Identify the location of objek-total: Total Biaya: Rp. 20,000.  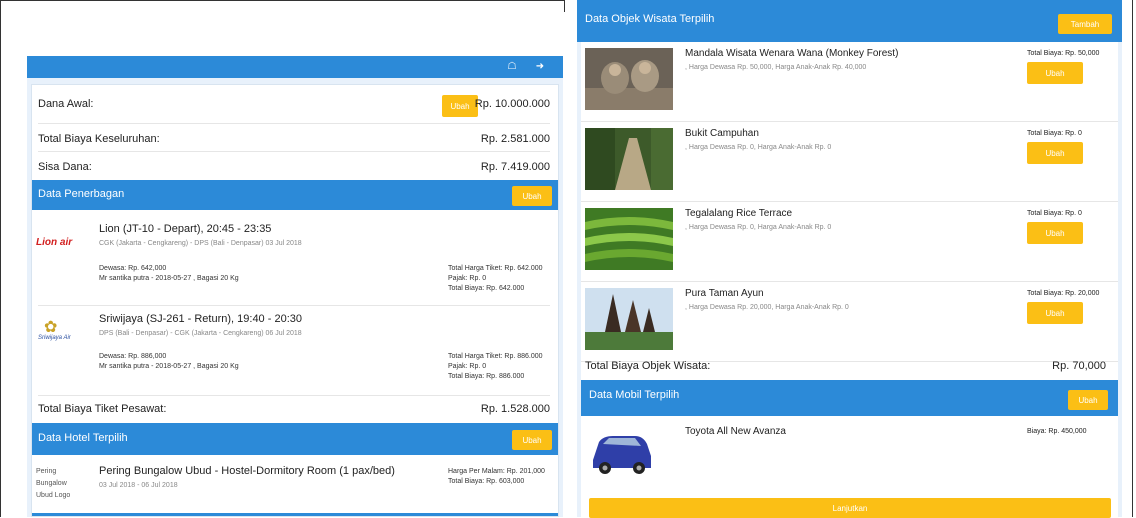
(1063, 293).